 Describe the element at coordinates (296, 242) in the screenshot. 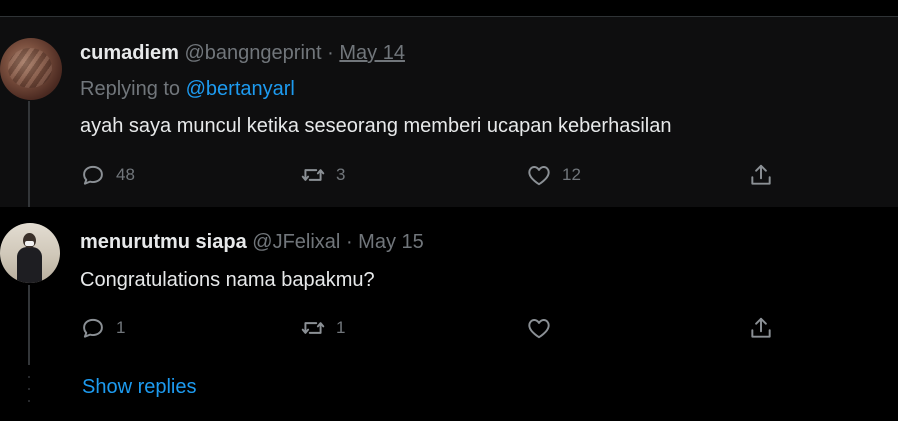

I see `user-handle: @JFelixal` at that location.